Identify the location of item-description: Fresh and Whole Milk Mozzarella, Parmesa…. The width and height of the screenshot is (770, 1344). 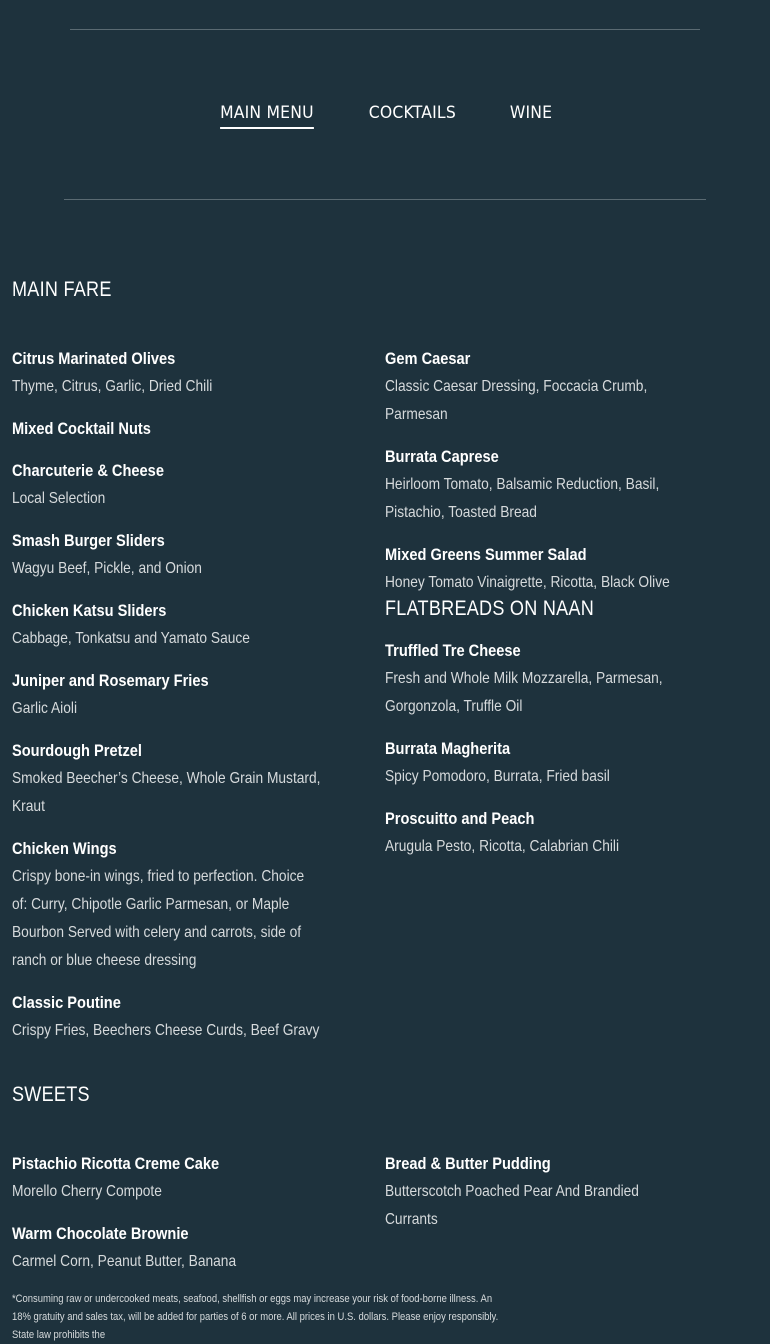
(524, 692).